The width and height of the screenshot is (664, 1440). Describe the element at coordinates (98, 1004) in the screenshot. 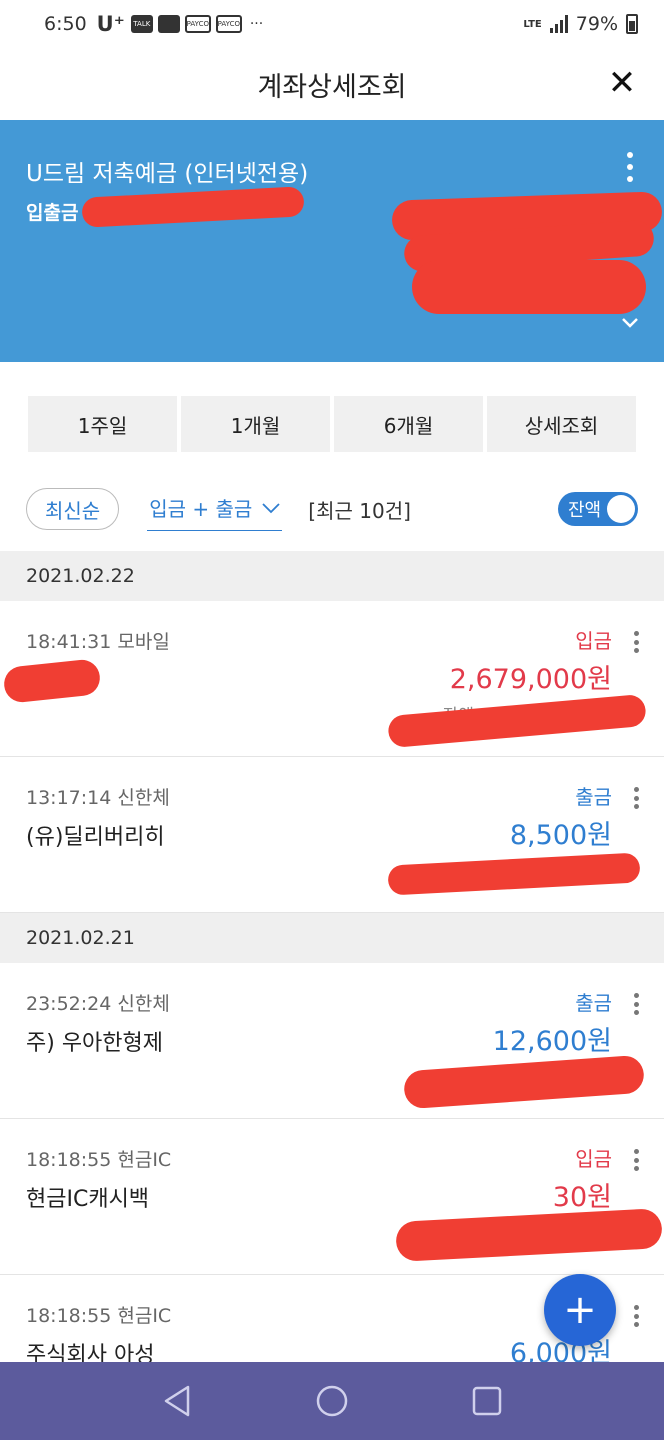

I see `transaction-time: 23:52:24 신한체` at that location.